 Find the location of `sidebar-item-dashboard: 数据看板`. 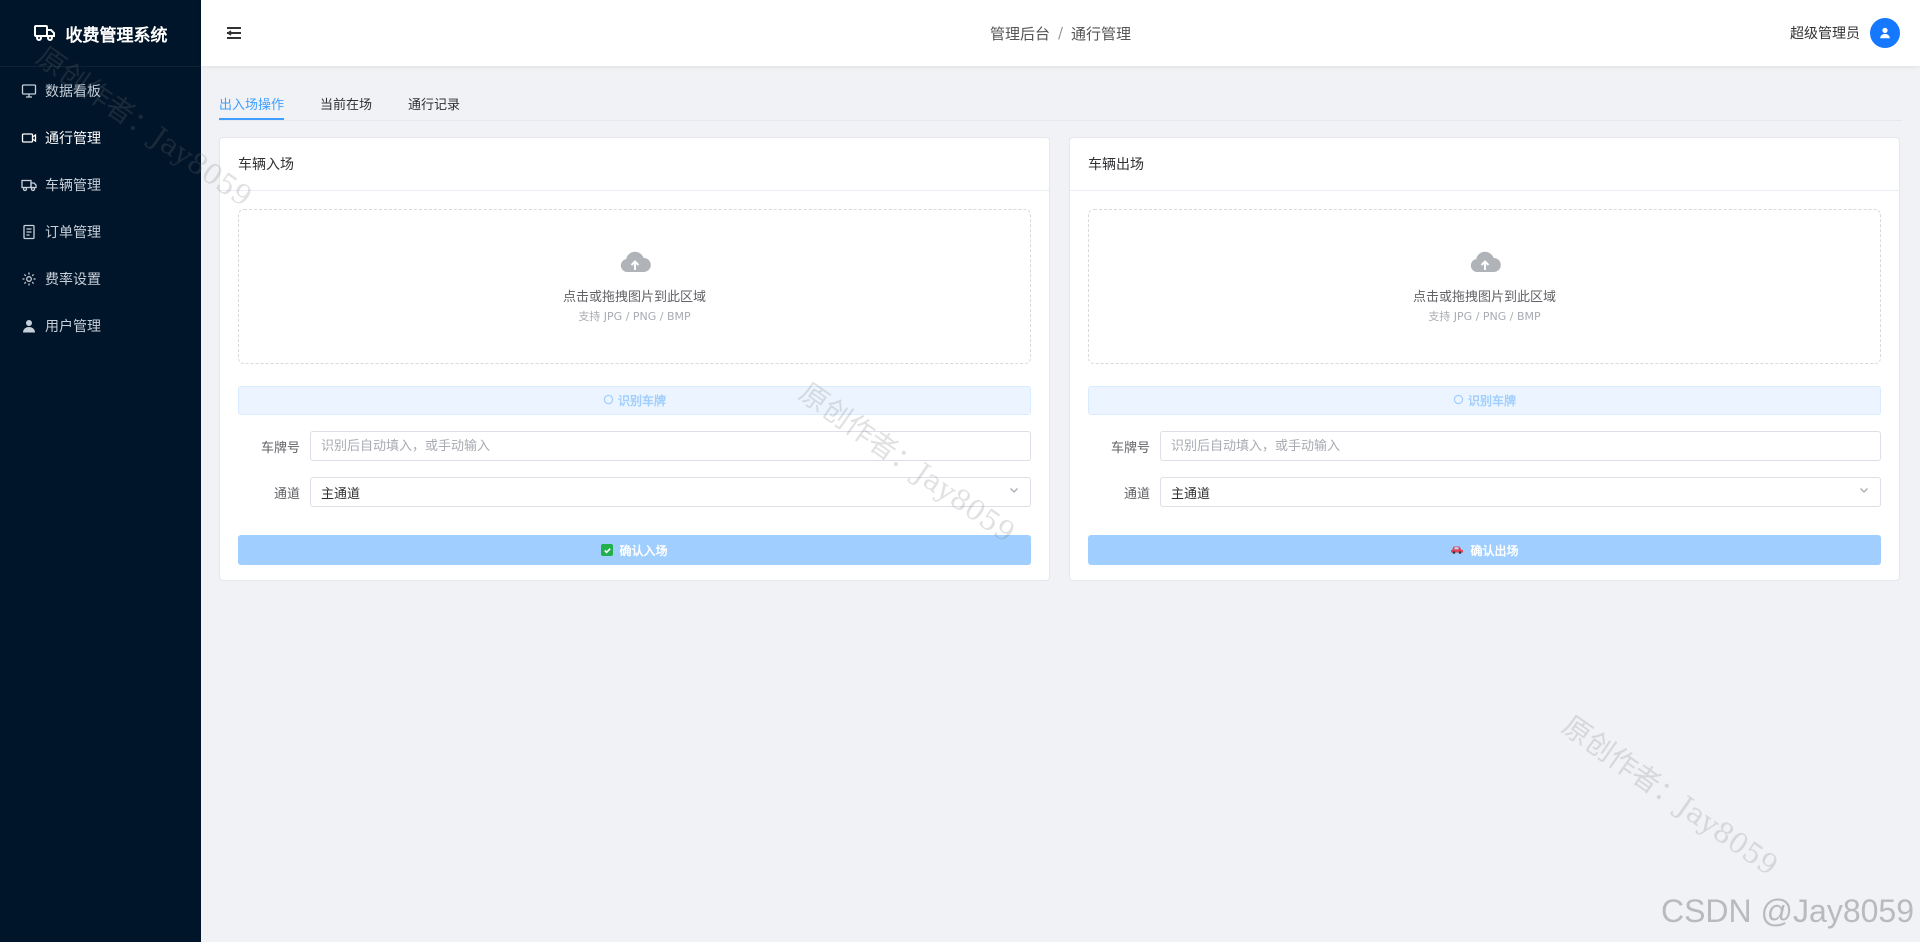

sidebar-item-dashboard: 数据看板 is located at coordinates (100, 90).